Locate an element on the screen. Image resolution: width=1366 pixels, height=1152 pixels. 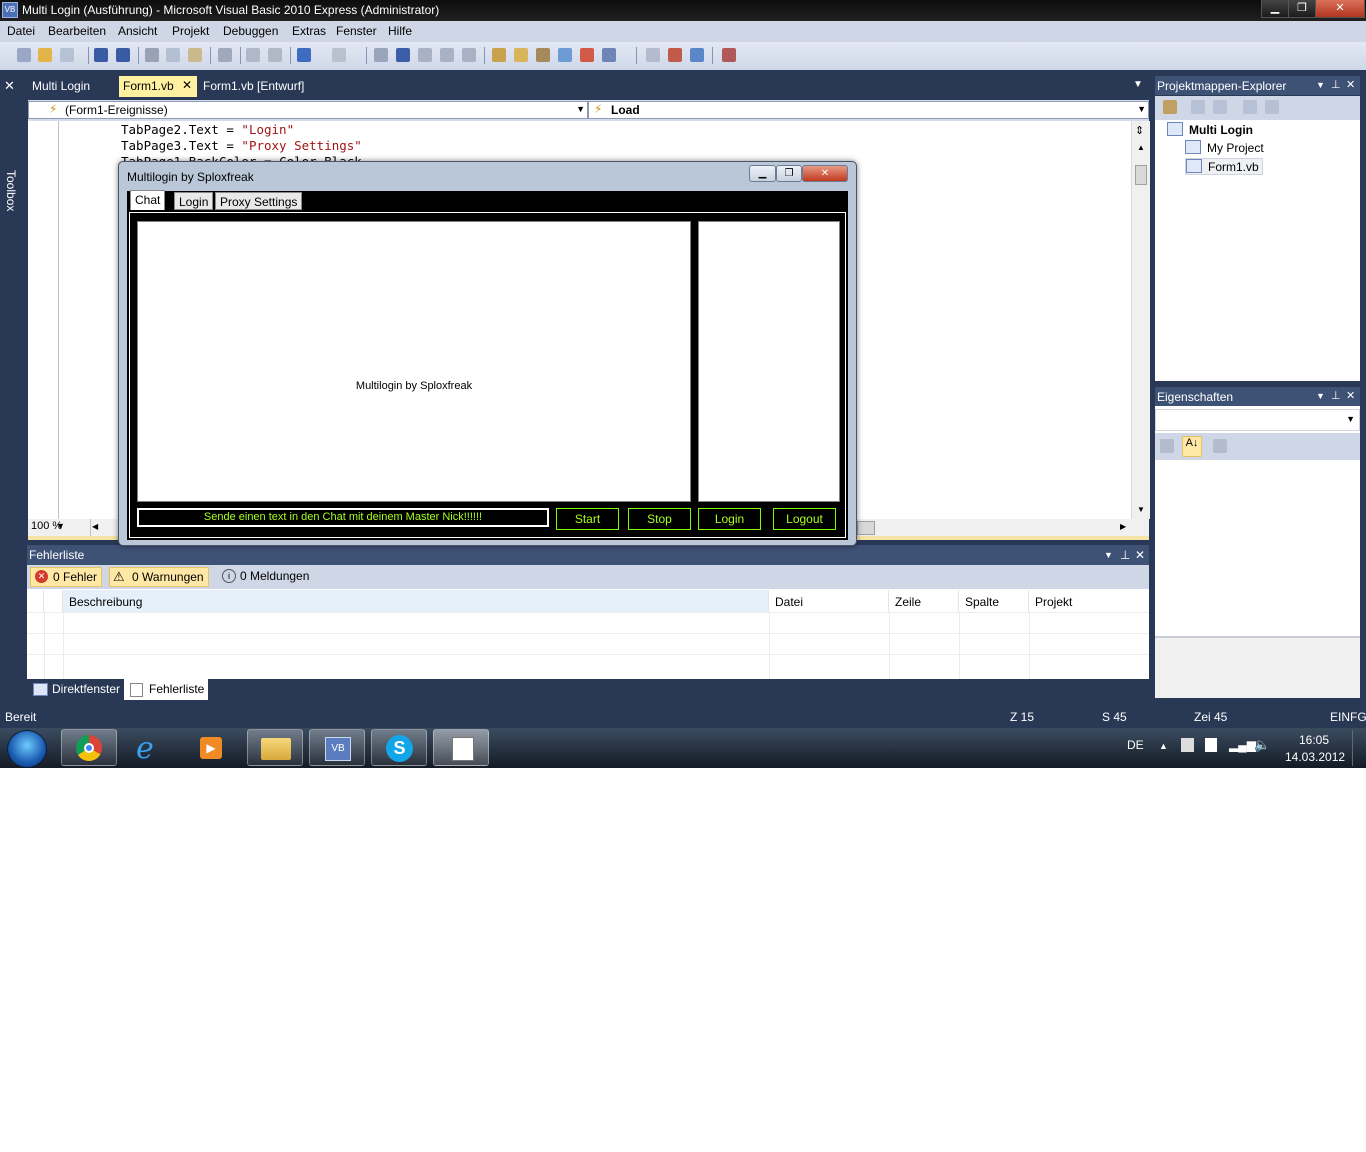
taskbar-media-player: ▶ is located at coordinates (212, 747).